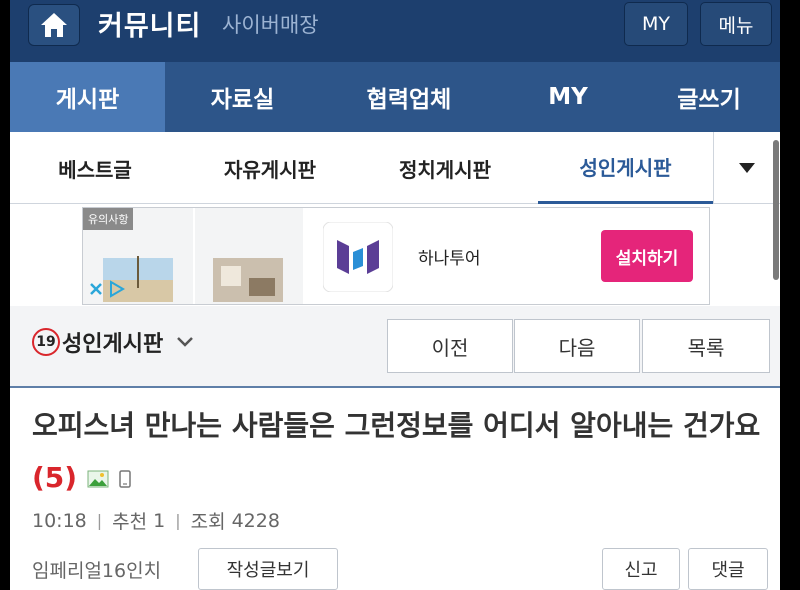 The width and height of the screenshot is (800, 590). What do you see at coordinates (406, 569) in the screenshot?
I see `author-row: 임페리얼16인치 작성글보기 신고 댓글` at bounding box center [406, 569].